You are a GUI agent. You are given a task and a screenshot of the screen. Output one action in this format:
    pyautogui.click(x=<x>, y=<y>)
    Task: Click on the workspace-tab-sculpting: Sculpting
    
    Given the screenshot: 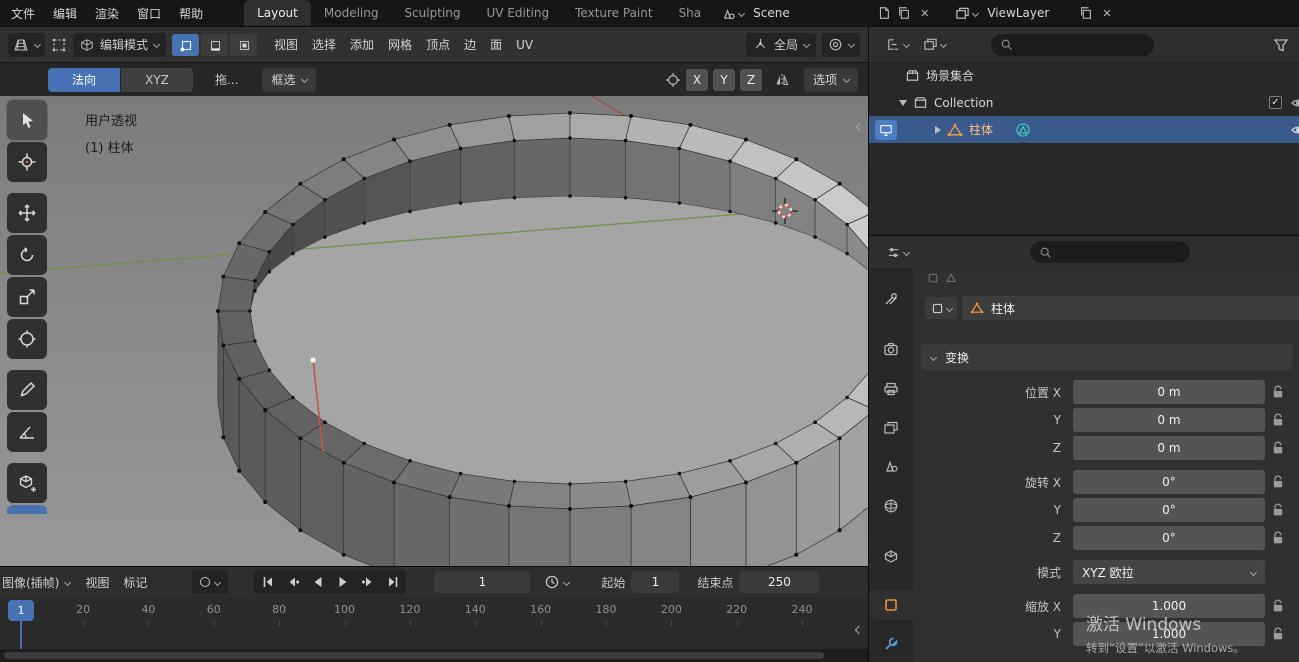 What is the action you would take?
    pyautogui.click(x=432, y=13)
    